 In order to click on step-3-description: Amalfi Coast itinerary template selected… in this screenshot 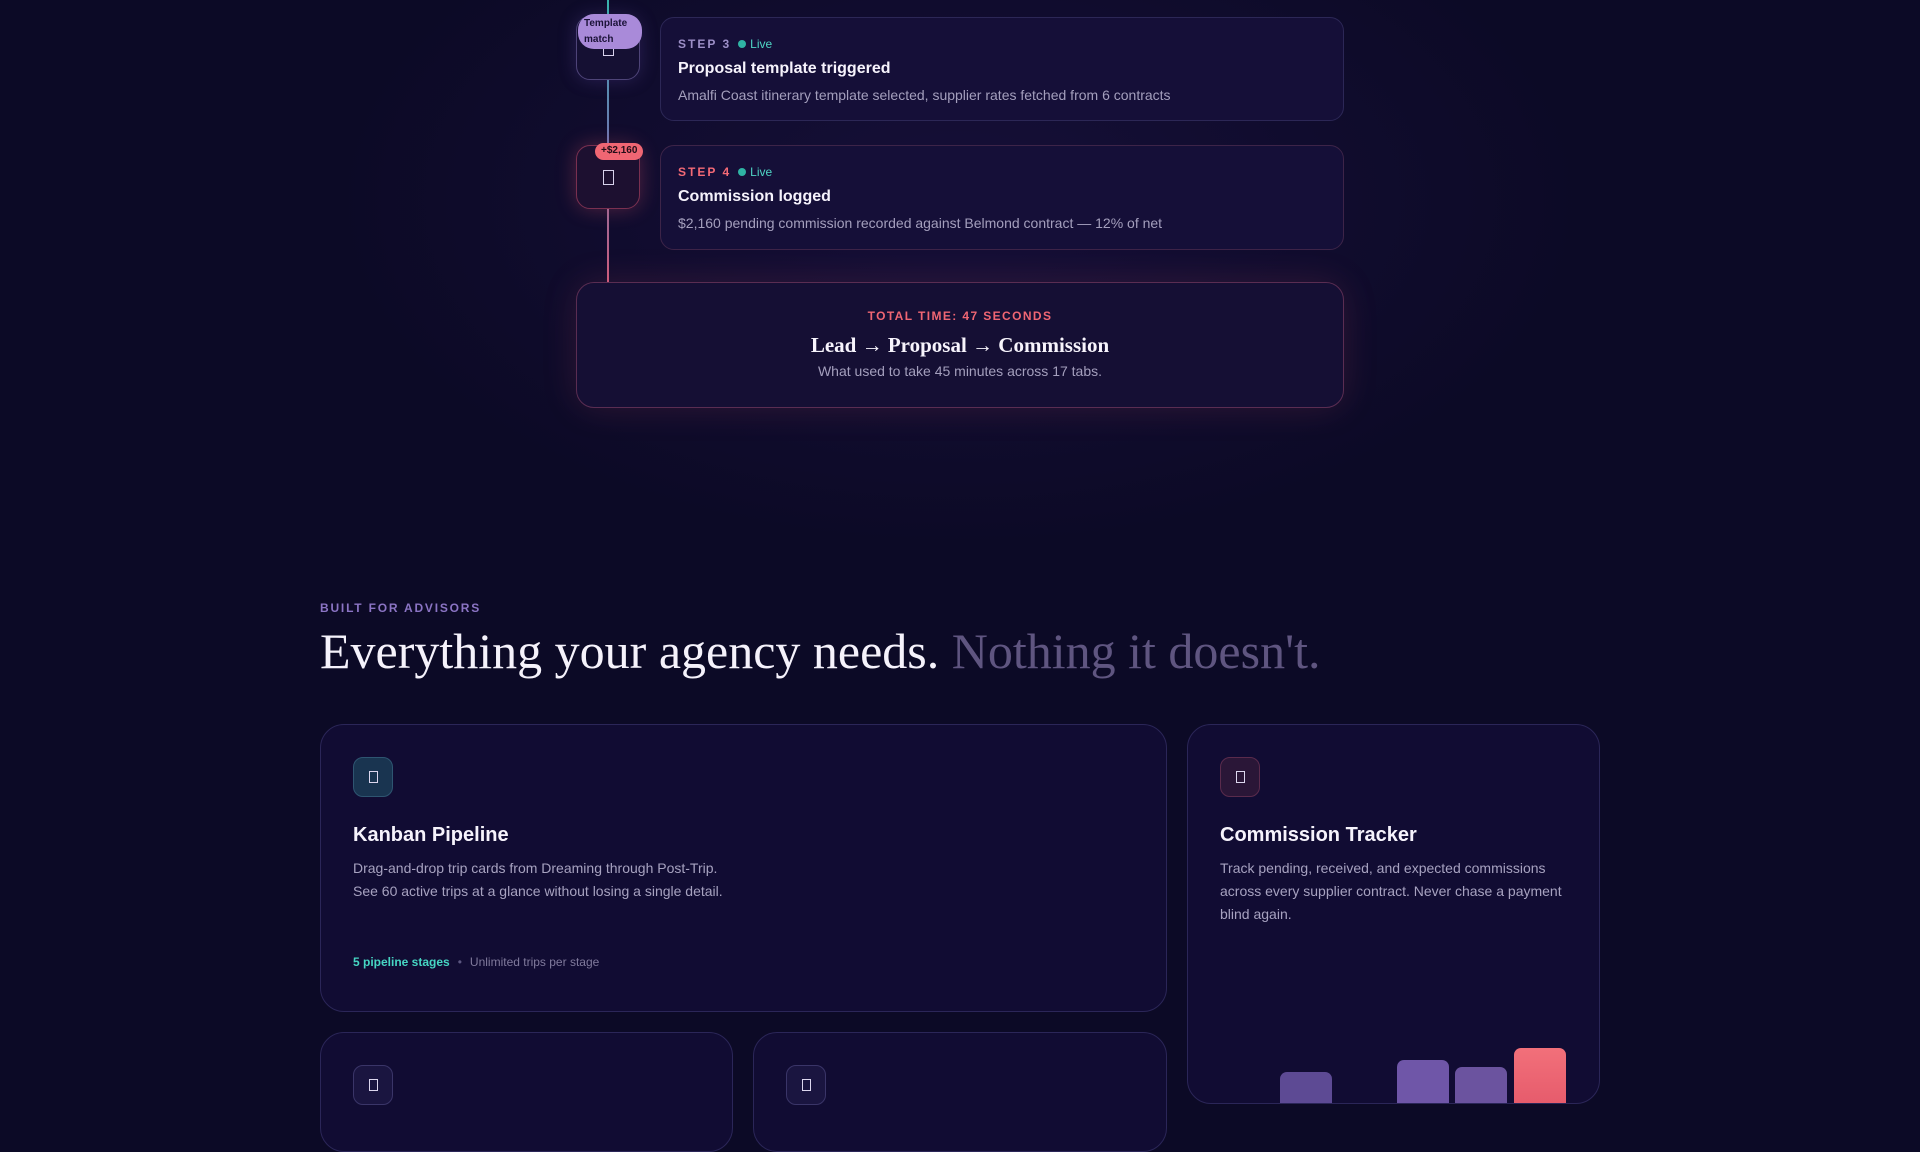, I will do `click(924, 95)`.